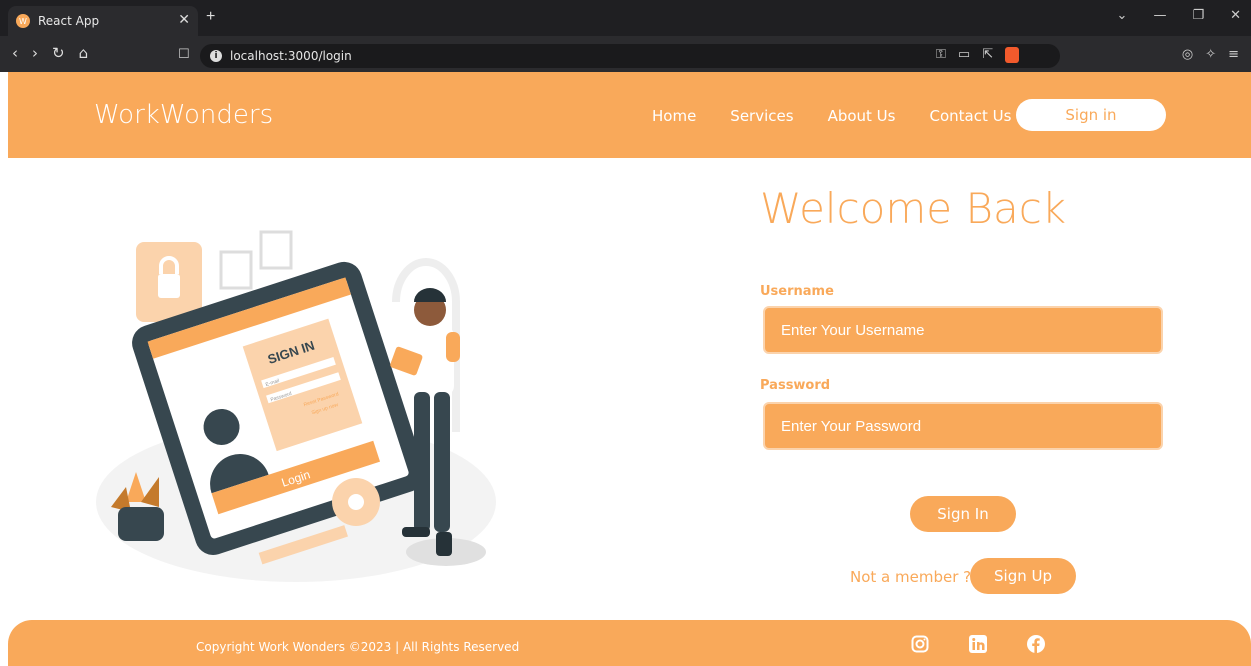  Describe the element at coordinates (978, 55) in the screenshot. I see `address-bar-icons: ⚿ ▭ ⇱` at that location.